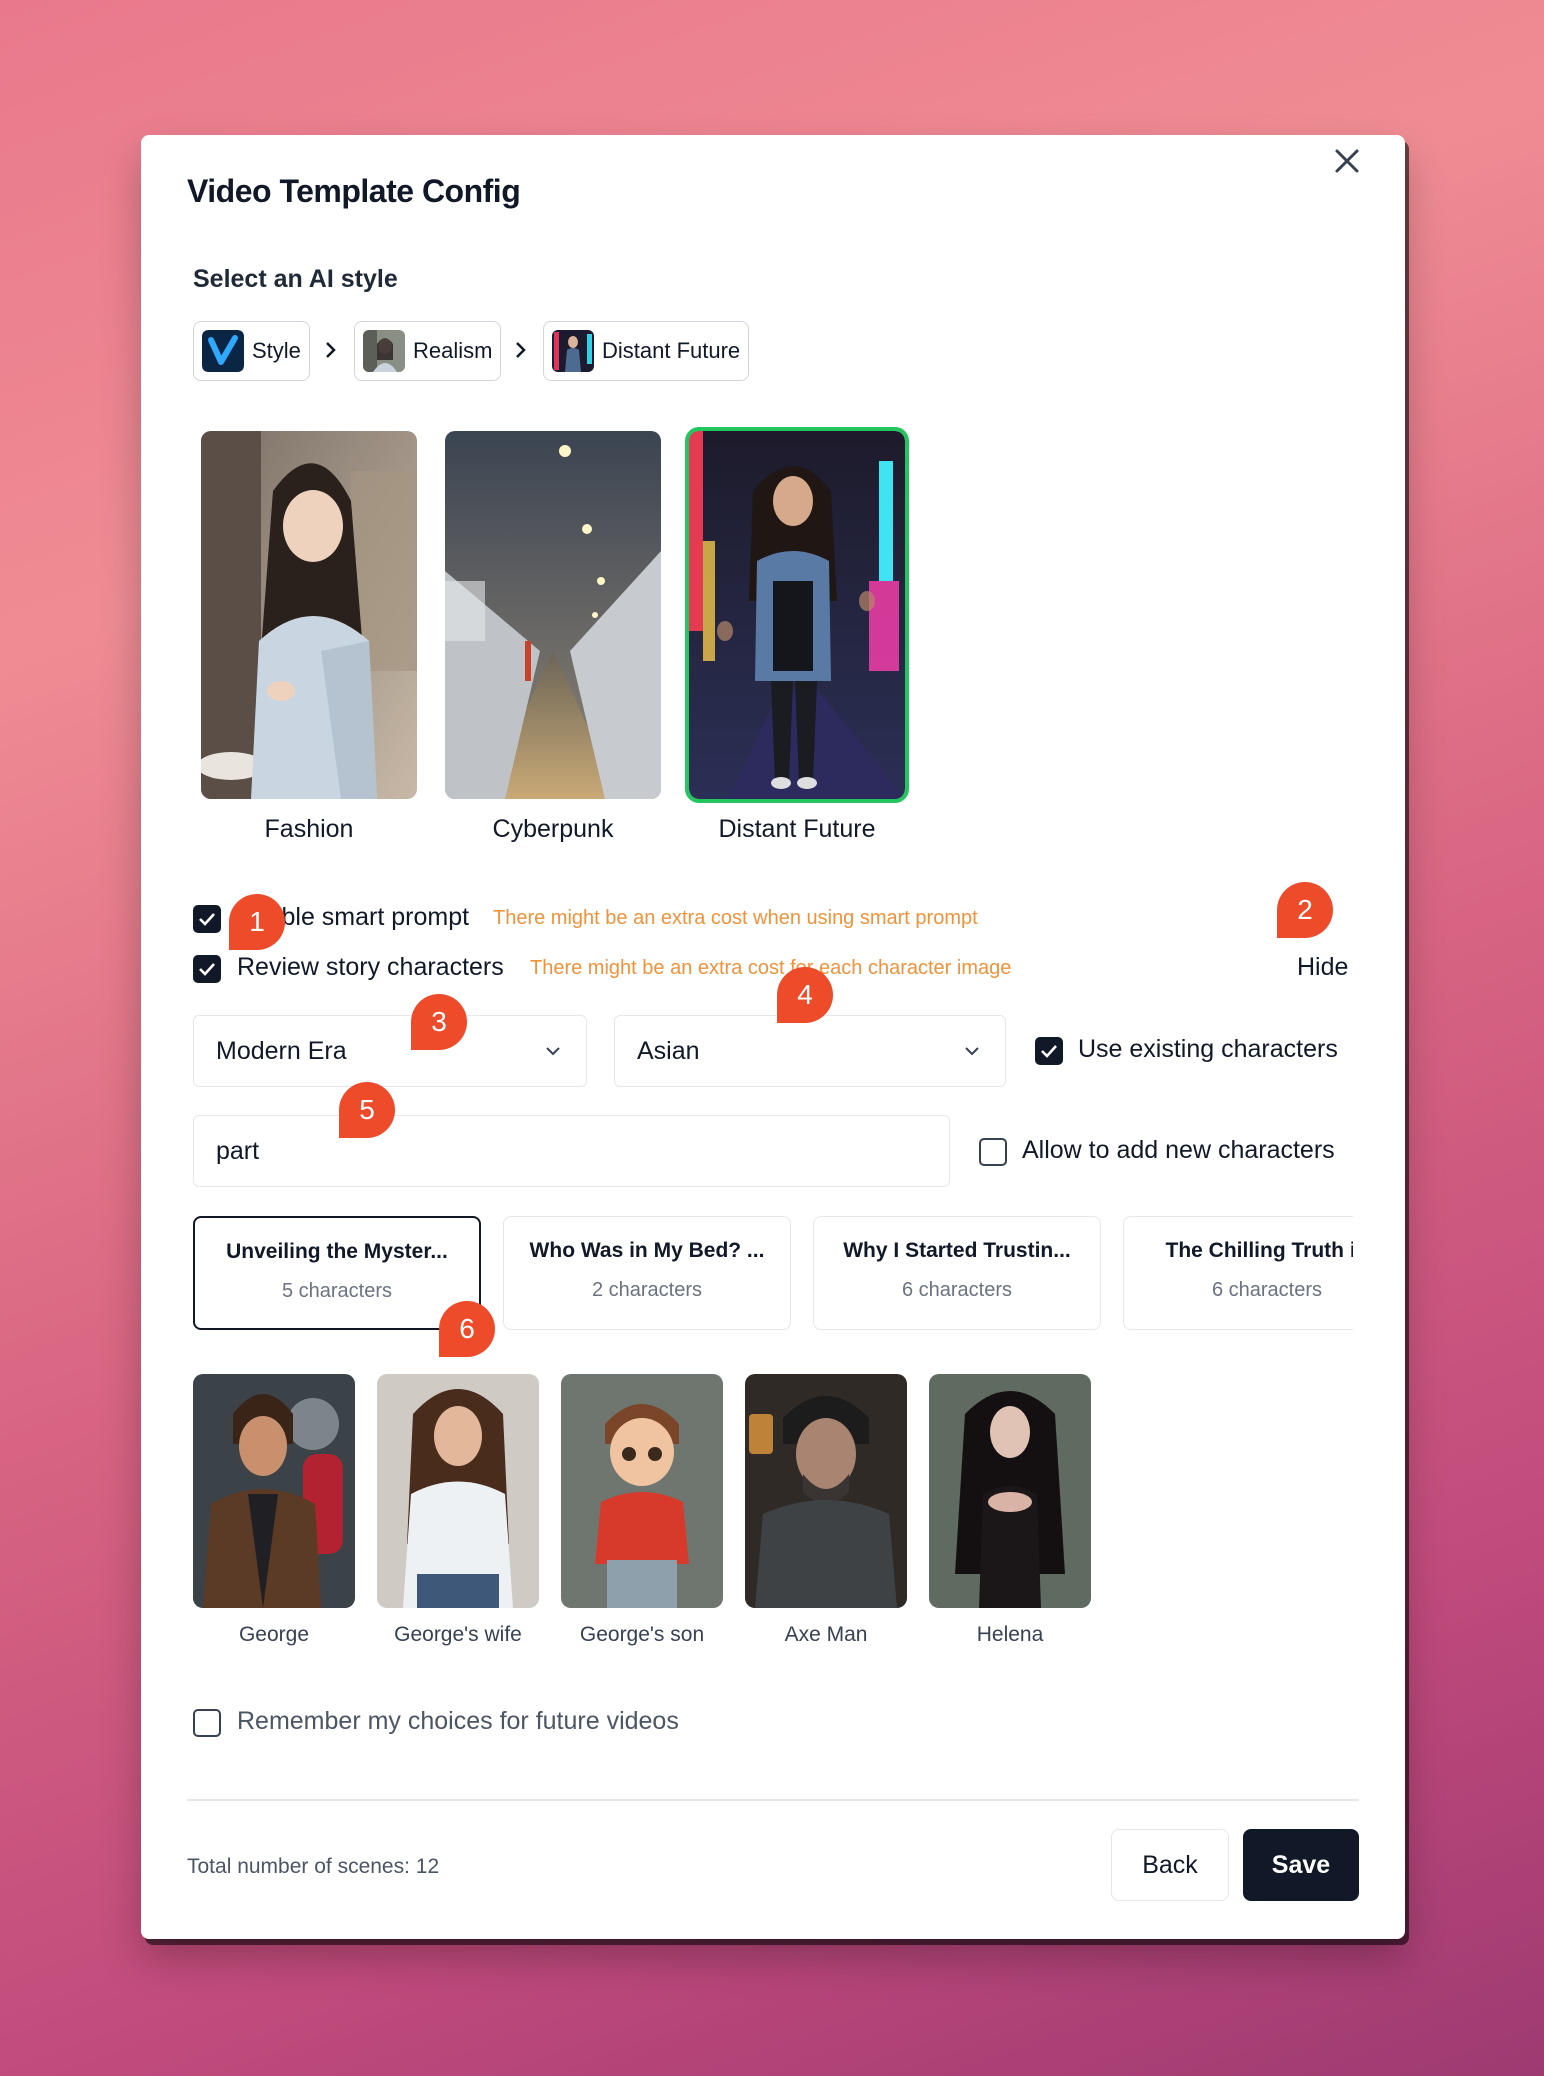 This screenshot has height=2076, width=1544. What do you see at coordinates (337, 1273) in the screenshot?
I see `story-card: Unveiling the Myster... 5 characters` at bounding box center [337, 1273].